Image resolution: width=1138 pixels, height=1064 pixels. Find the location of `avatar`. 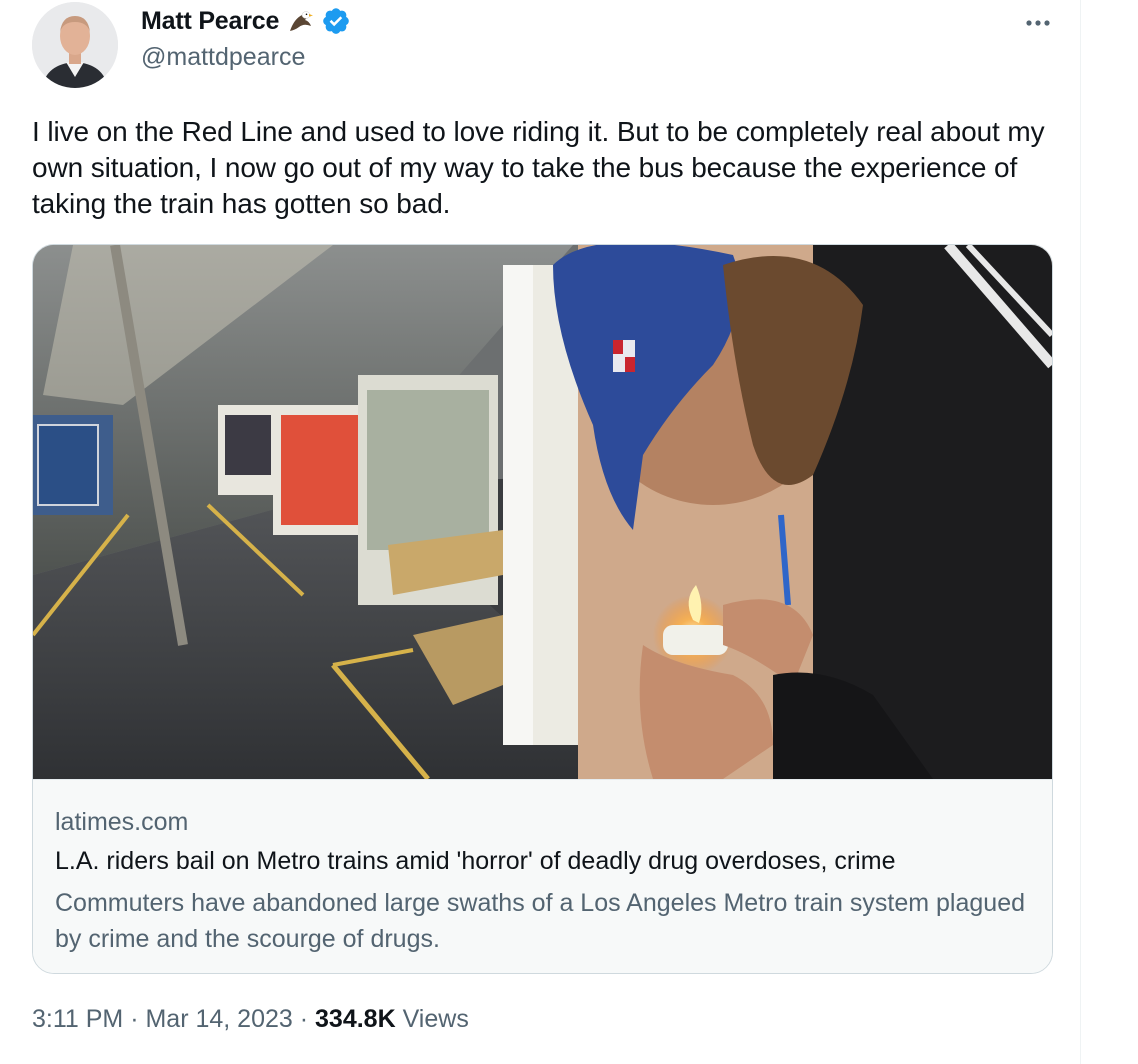

avatar is located at coordinates (75, 45).